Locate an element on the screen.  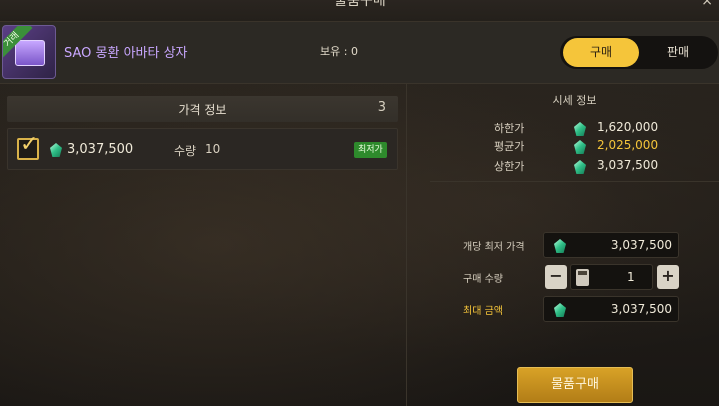
market-min-value: 1,620,000 is located at coordinates (628, 127).